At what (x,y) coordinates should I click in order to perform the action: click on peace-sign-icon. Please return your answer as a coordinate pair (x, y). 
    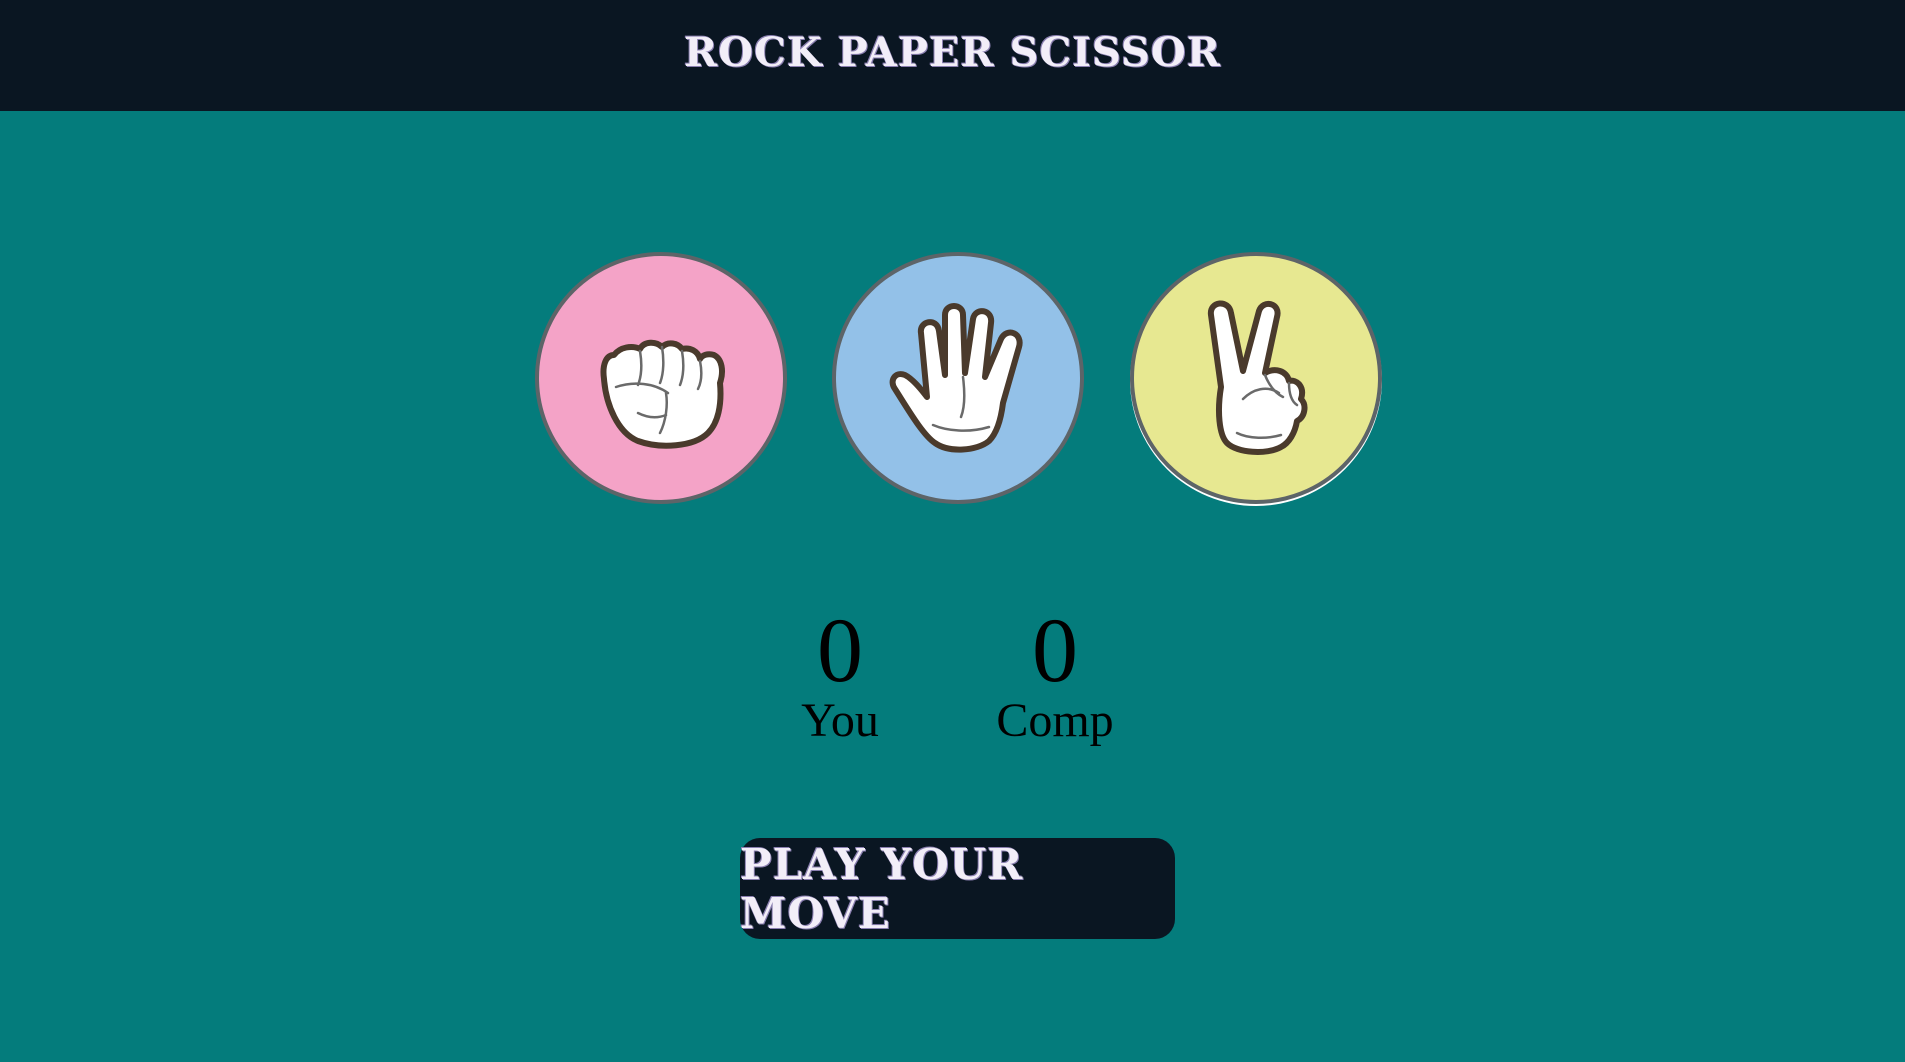
    Looking at the image, I should click on (1257, 377).